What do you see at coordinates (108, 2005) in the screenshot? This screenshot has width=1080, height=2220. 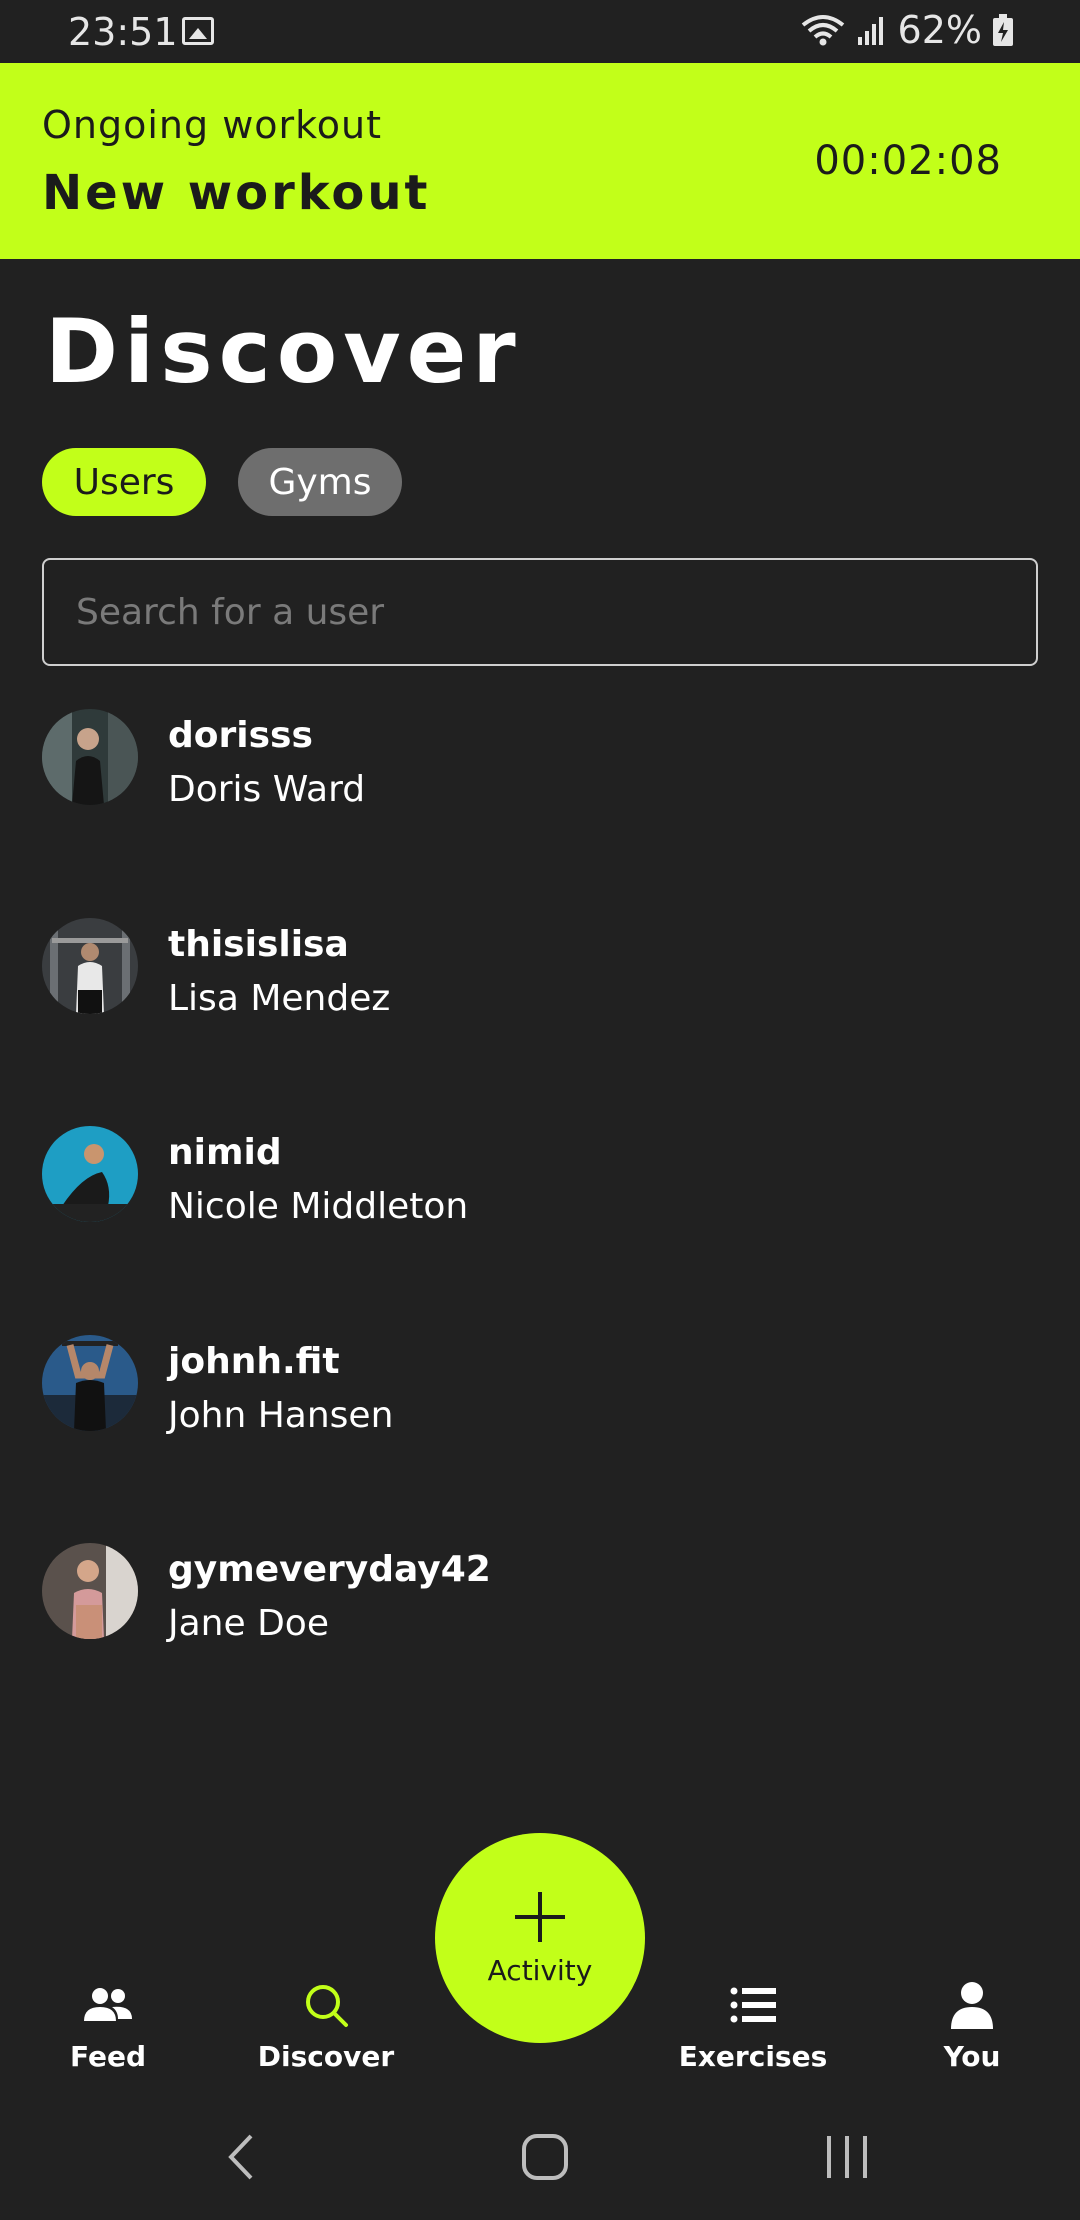 I see `people-icon` at bounding box center [108, 2005].